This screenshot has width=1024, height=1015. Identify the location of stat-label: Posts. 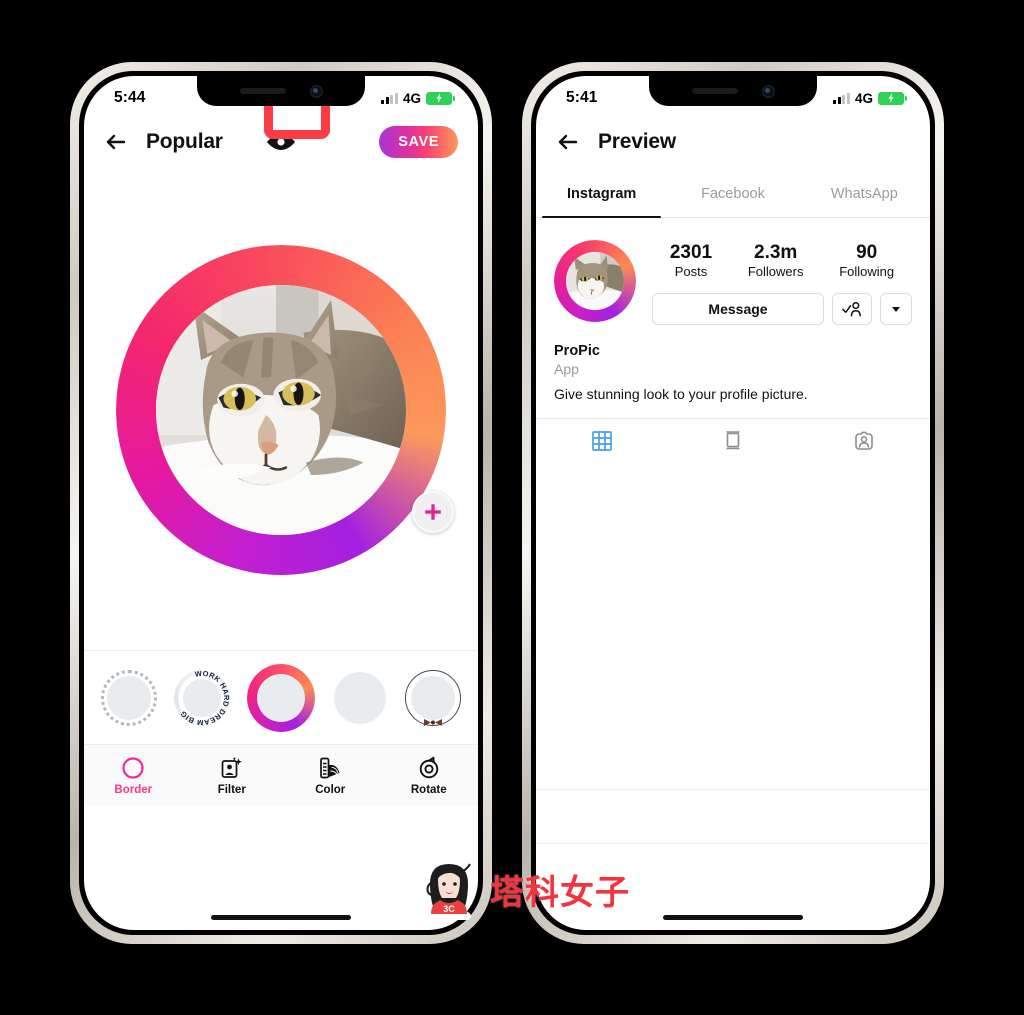
(691, 271).